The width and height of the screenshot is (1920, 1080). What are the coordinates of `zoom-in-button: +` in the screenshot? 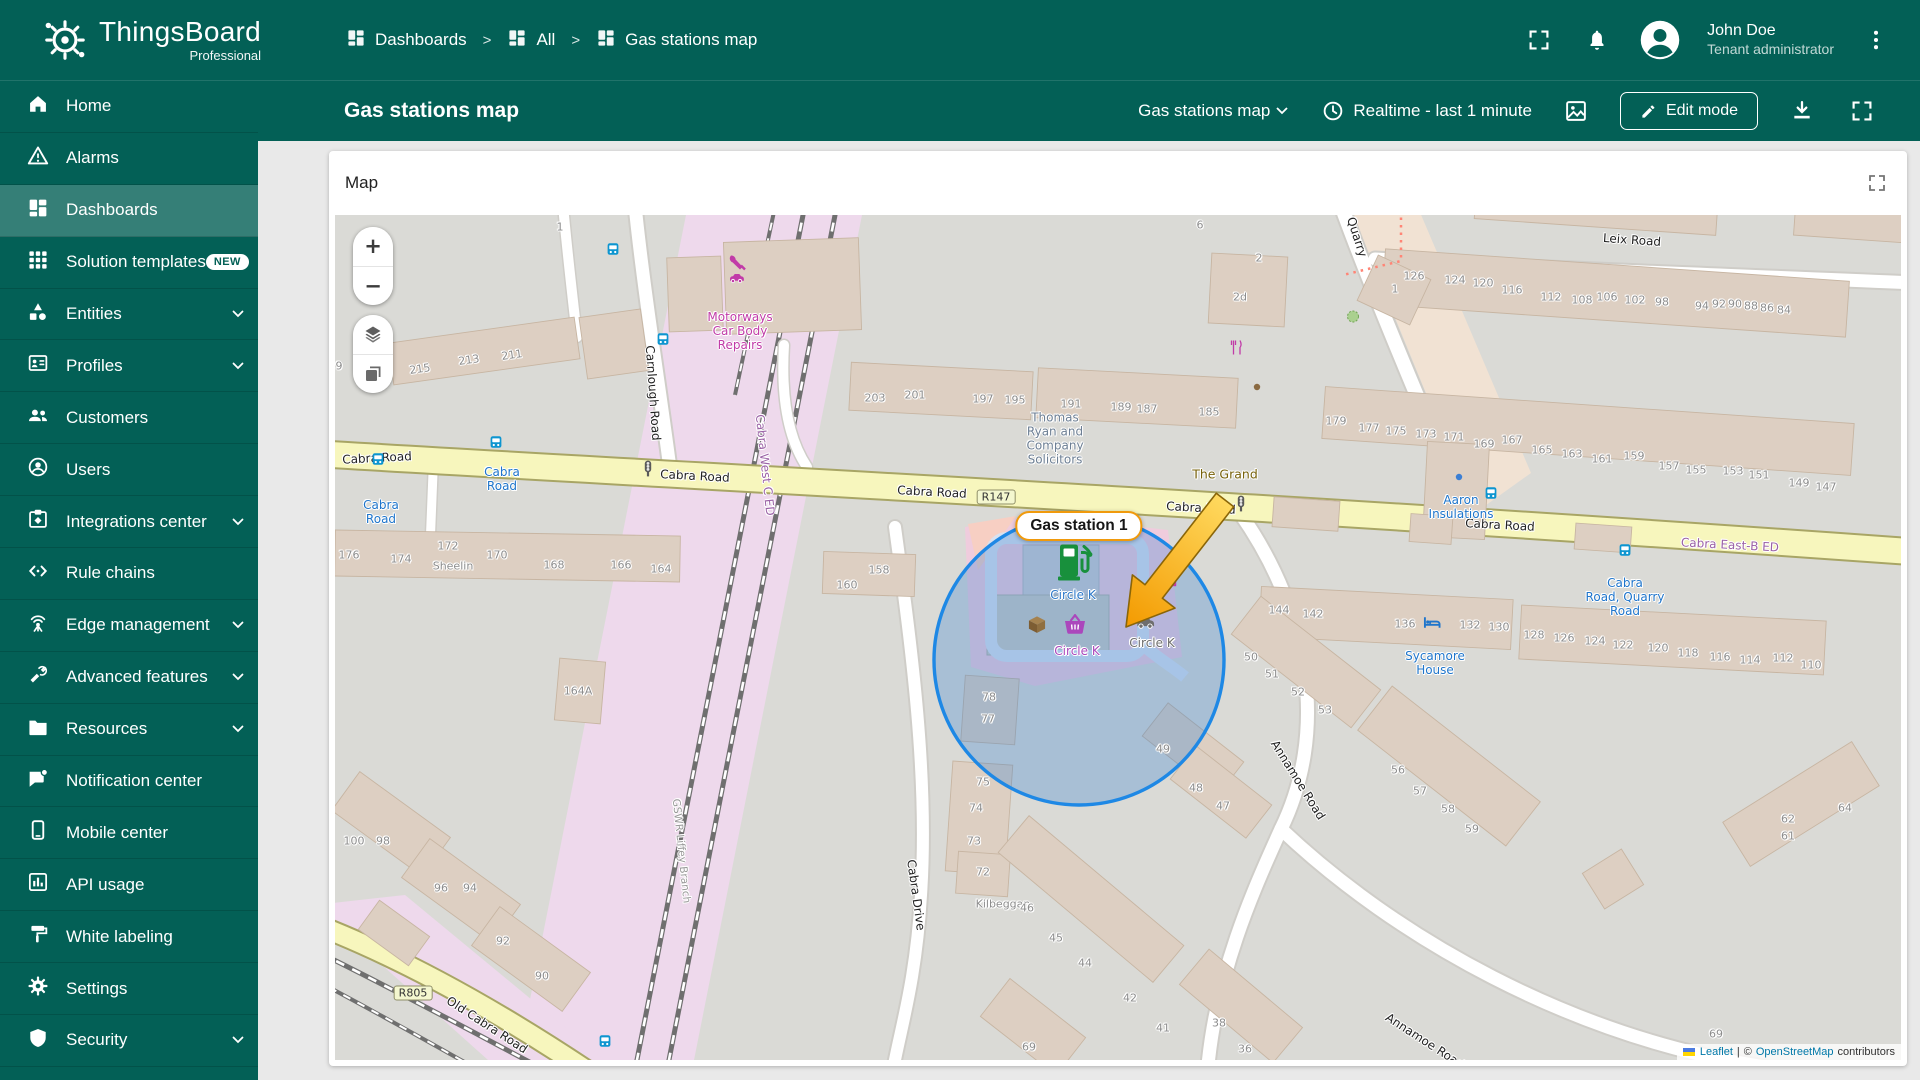 It's located at (373, 247).